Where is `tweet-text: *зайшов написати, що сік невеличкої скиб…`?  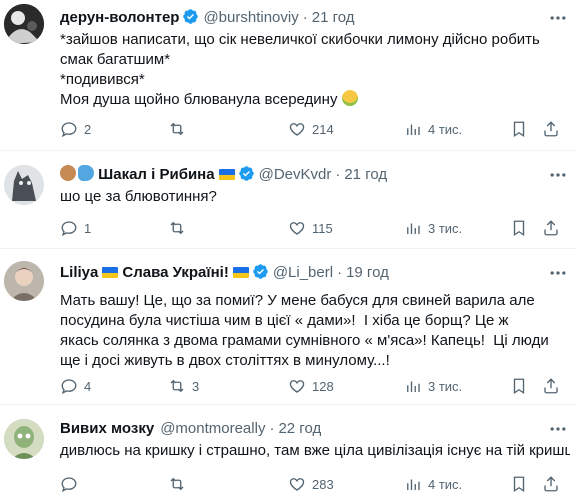 tweet-text: *зайшов написати, що сік невеличкої скиб… is located at coordinates (300, 69).